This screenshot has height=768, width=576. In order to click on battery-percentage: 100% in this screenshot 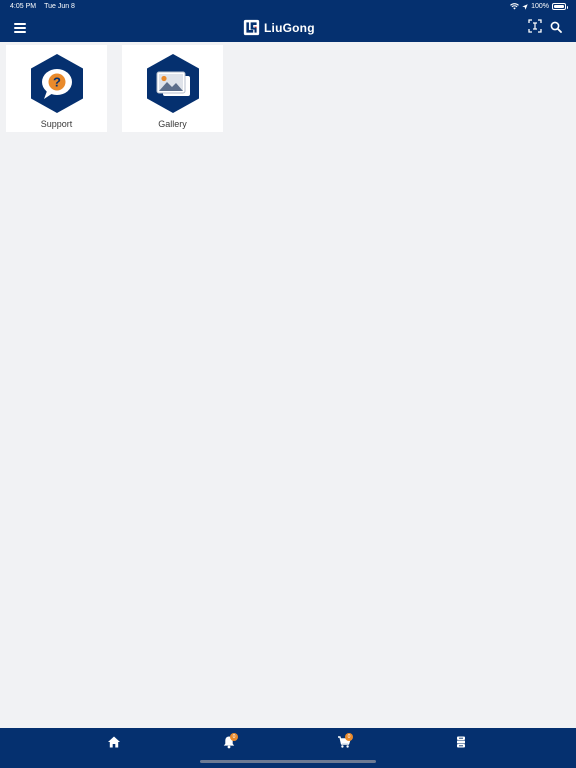, I will do `click(540, 6)`.